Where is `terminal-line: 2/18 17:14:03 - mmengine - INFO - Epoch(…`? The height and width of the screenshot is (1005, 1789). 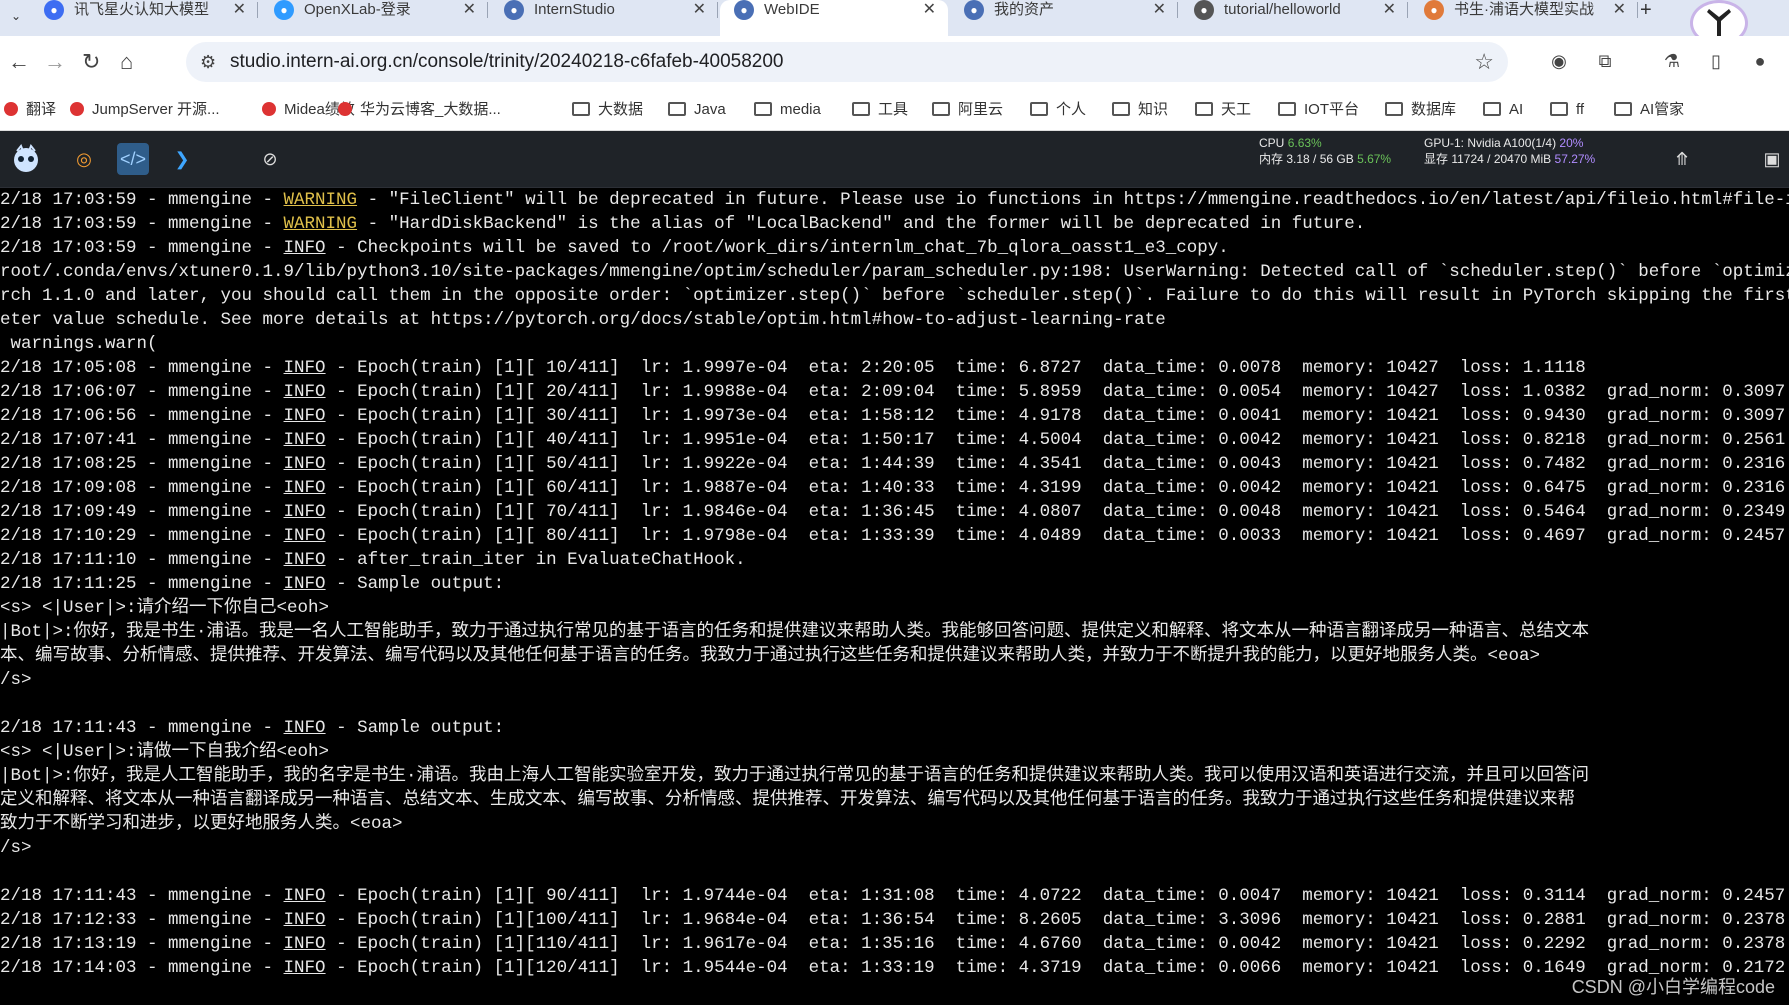 terminal-line: 2/18 17:14:03 - mmengine - INFO - Epoch(… is located at coordinates (892, 968).